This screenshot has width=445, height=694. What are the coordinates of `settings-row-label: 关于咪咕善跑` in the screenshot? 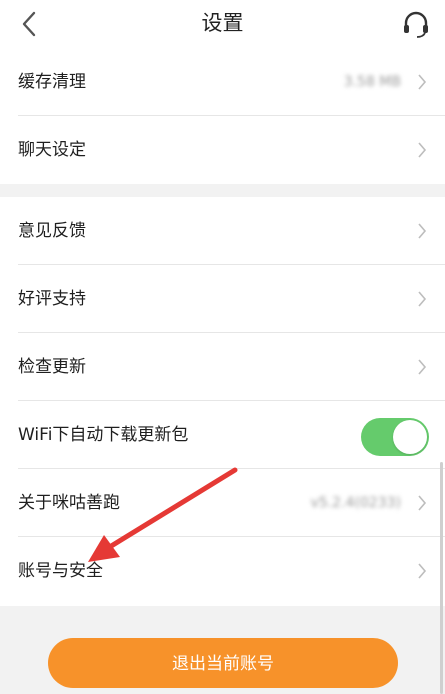 It's located at (69, 503).